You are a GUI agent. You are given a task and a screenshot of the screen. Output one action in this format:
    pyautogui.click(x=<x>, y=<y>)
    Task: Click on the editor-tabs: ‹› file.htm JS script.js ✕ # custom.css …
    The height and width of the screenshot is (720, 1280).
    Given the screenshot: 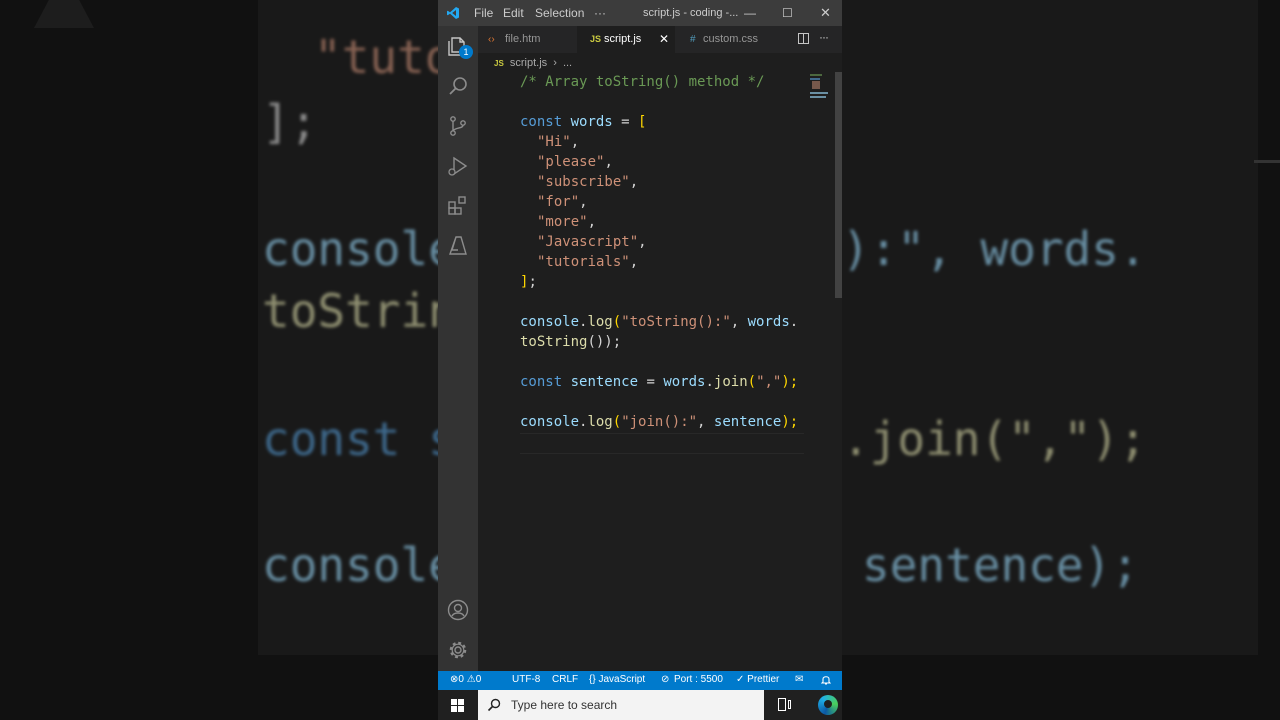 What is the action you would take?
    pyautogui.click(x=660, y=39)
    